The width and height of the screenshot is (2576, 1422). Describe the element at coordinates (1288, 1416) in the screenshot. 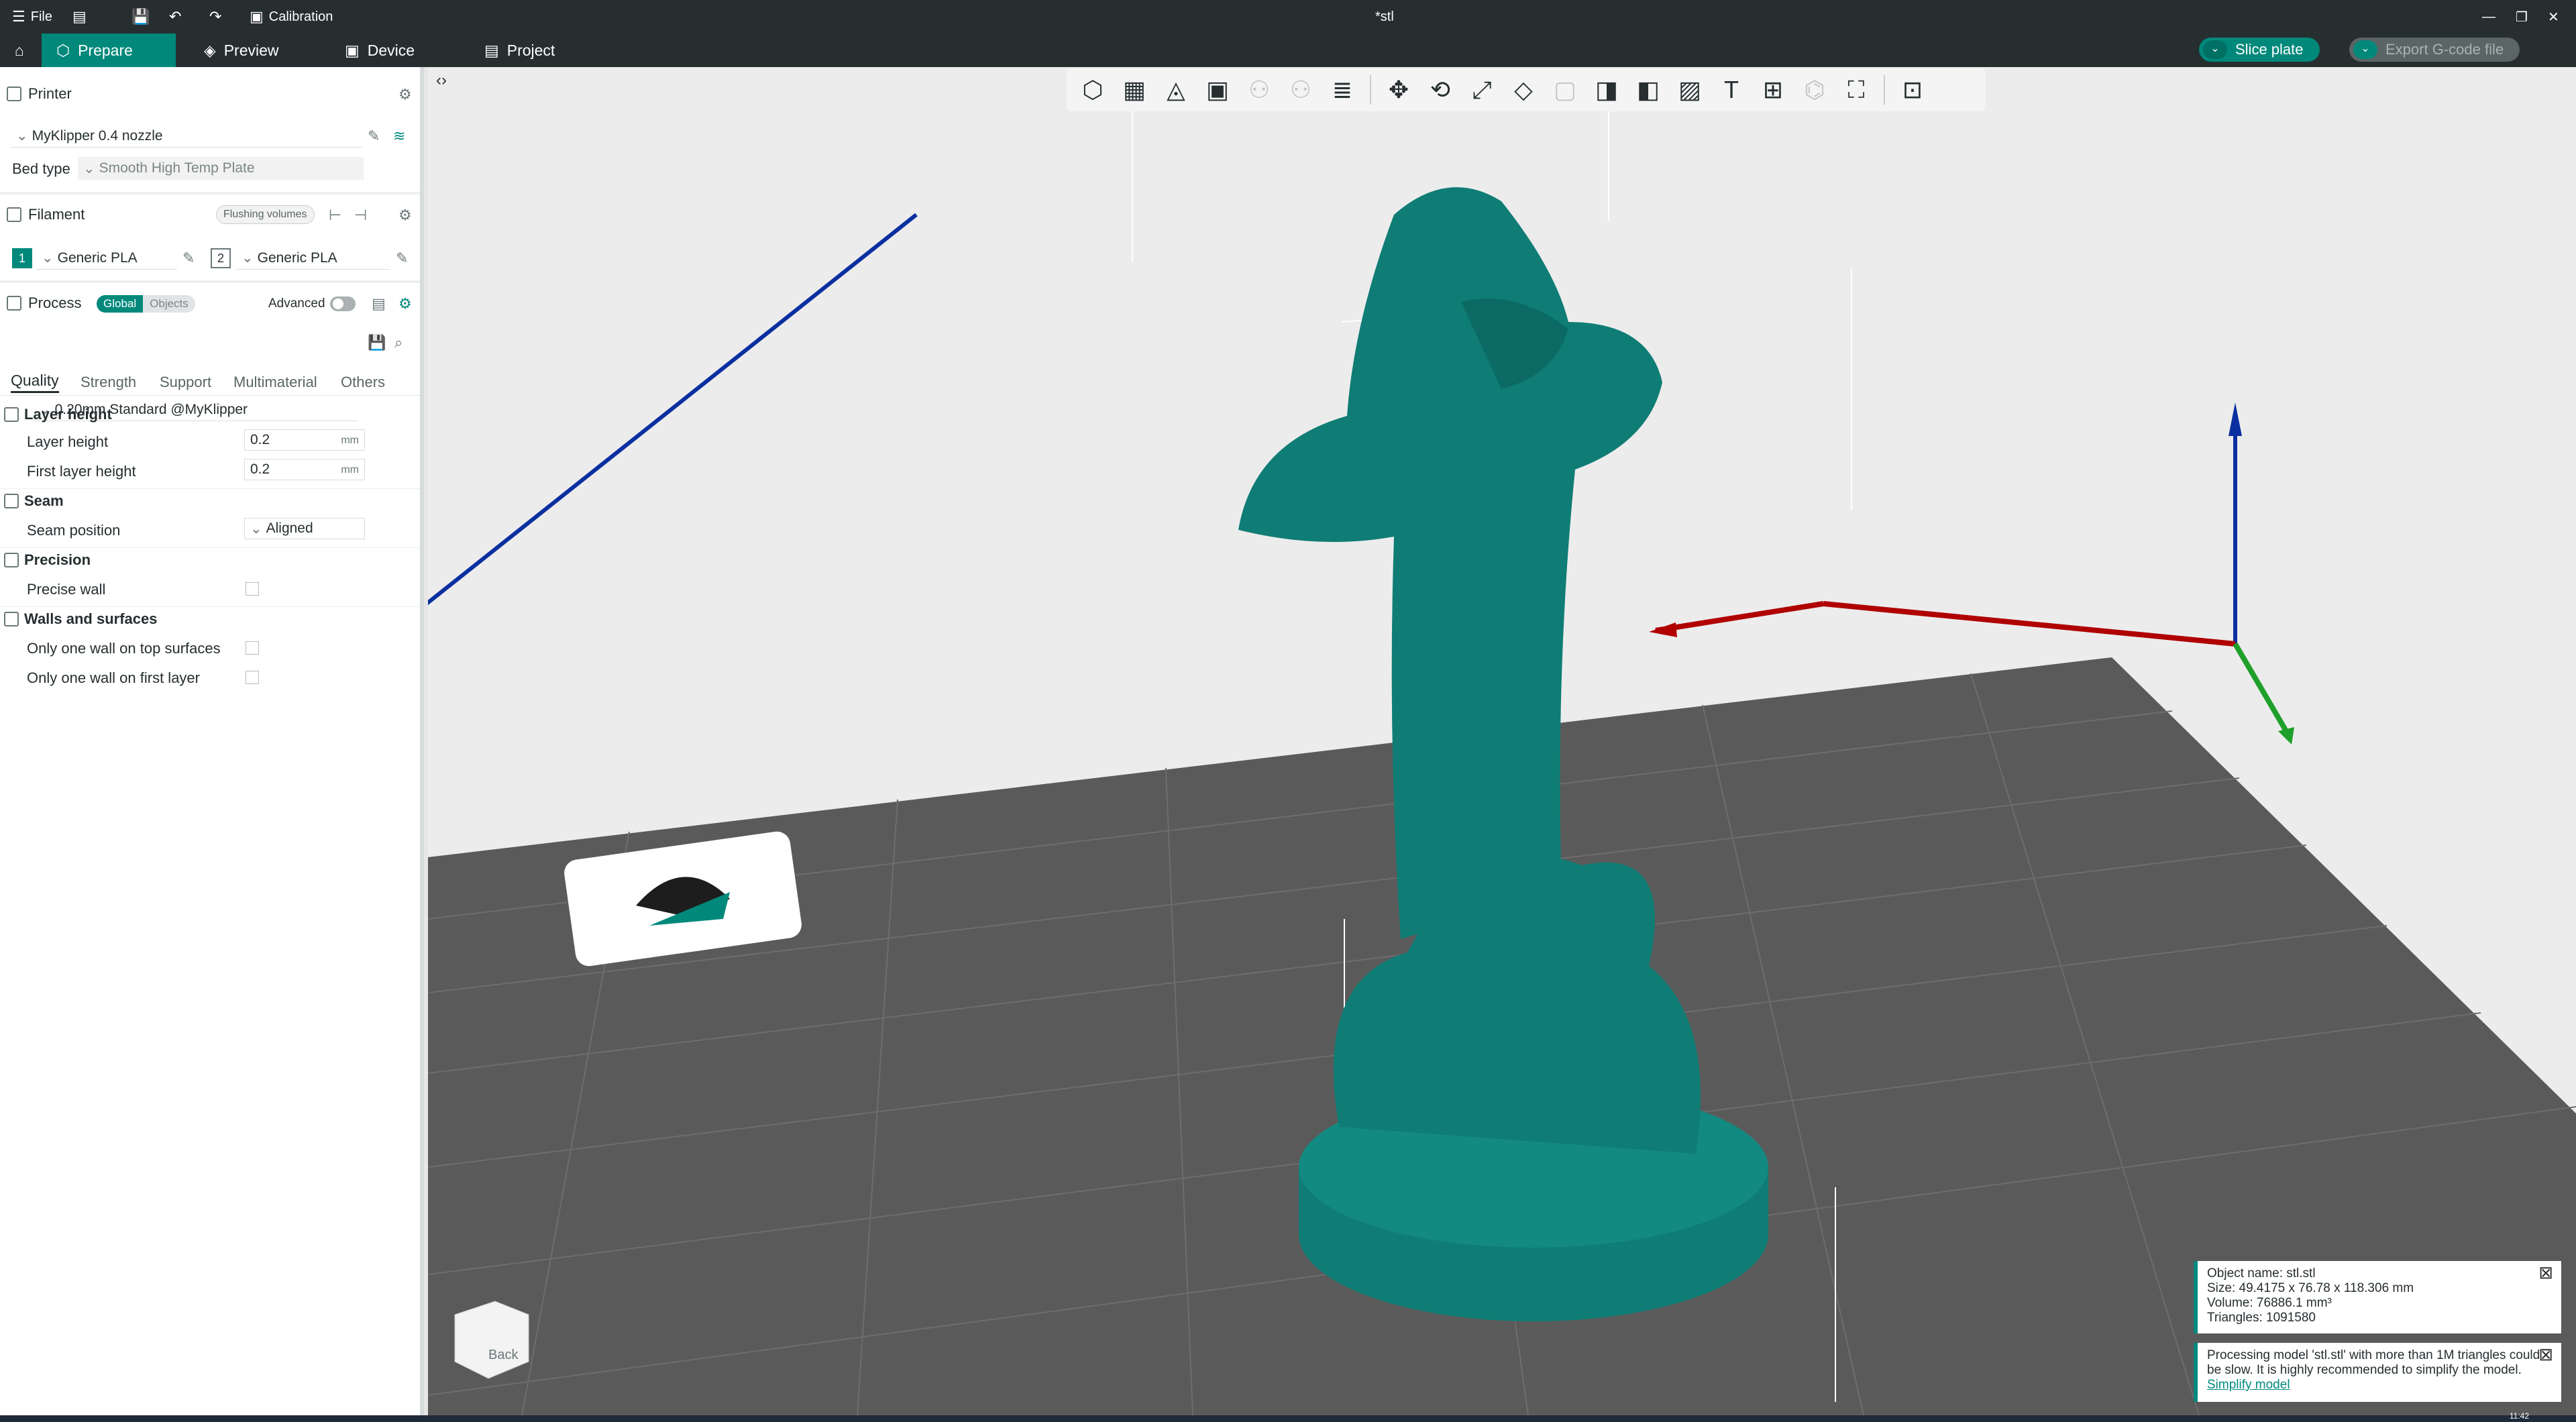

I see `os-taskbar: 11:42` at that location.